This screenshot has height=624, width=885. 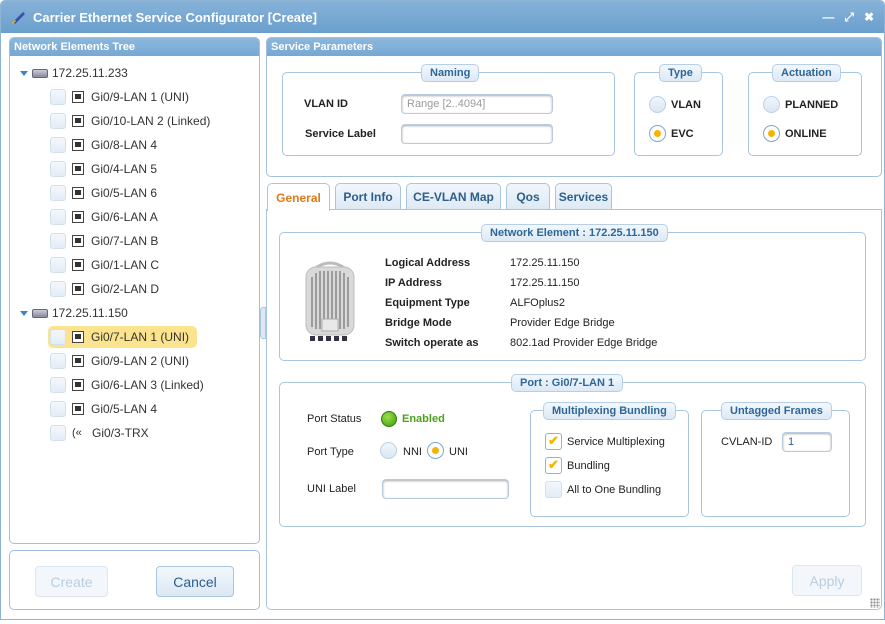 I want to click on tree-item-port: Gi0/6-LAN 3 (Linked), so click(x=130, y=385).